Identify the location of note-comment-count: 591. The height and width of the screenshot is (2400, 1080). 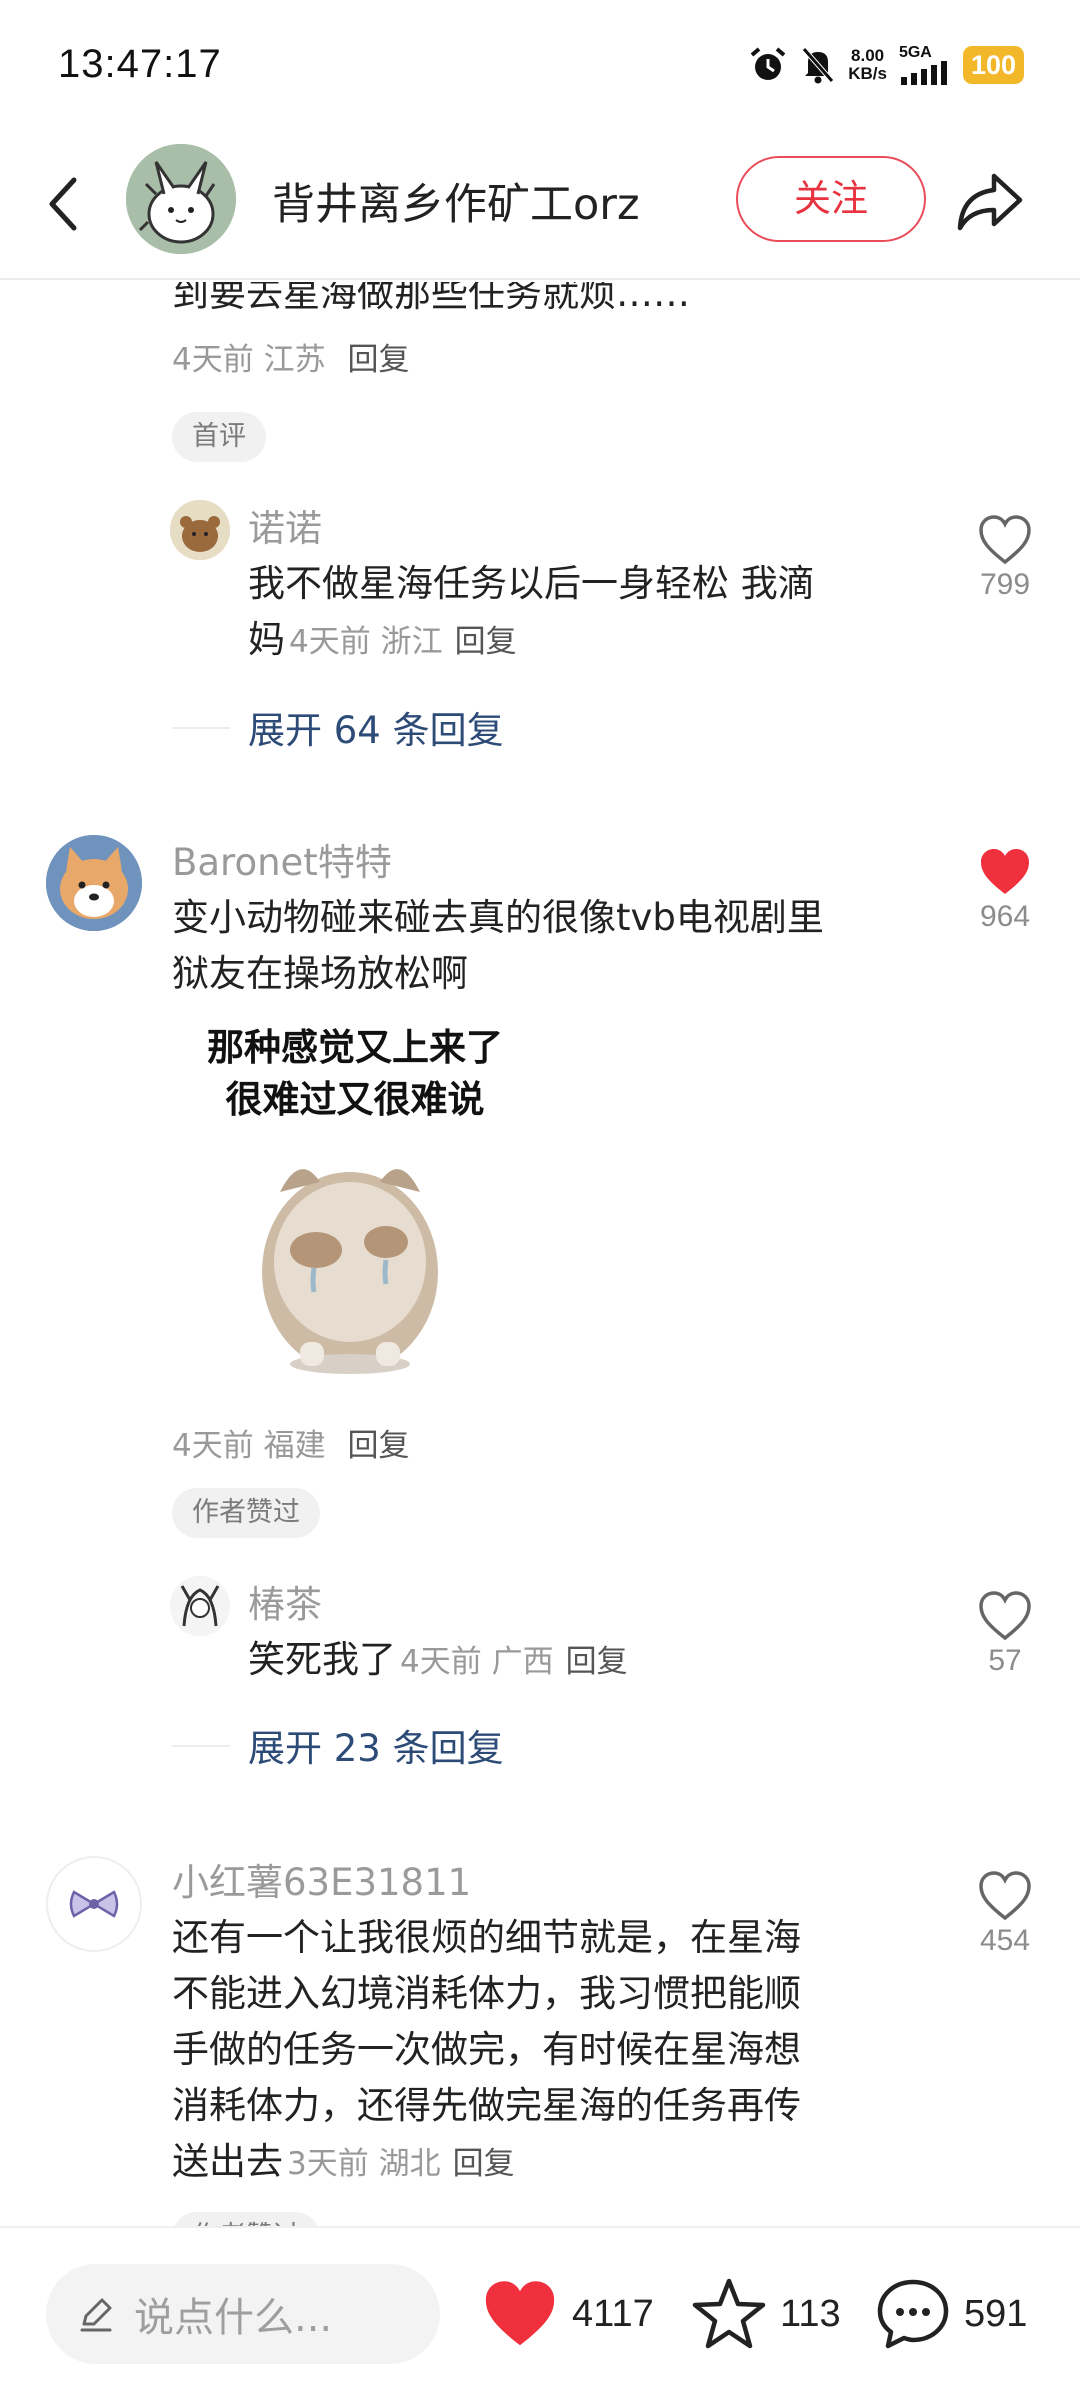
(996, 2313).